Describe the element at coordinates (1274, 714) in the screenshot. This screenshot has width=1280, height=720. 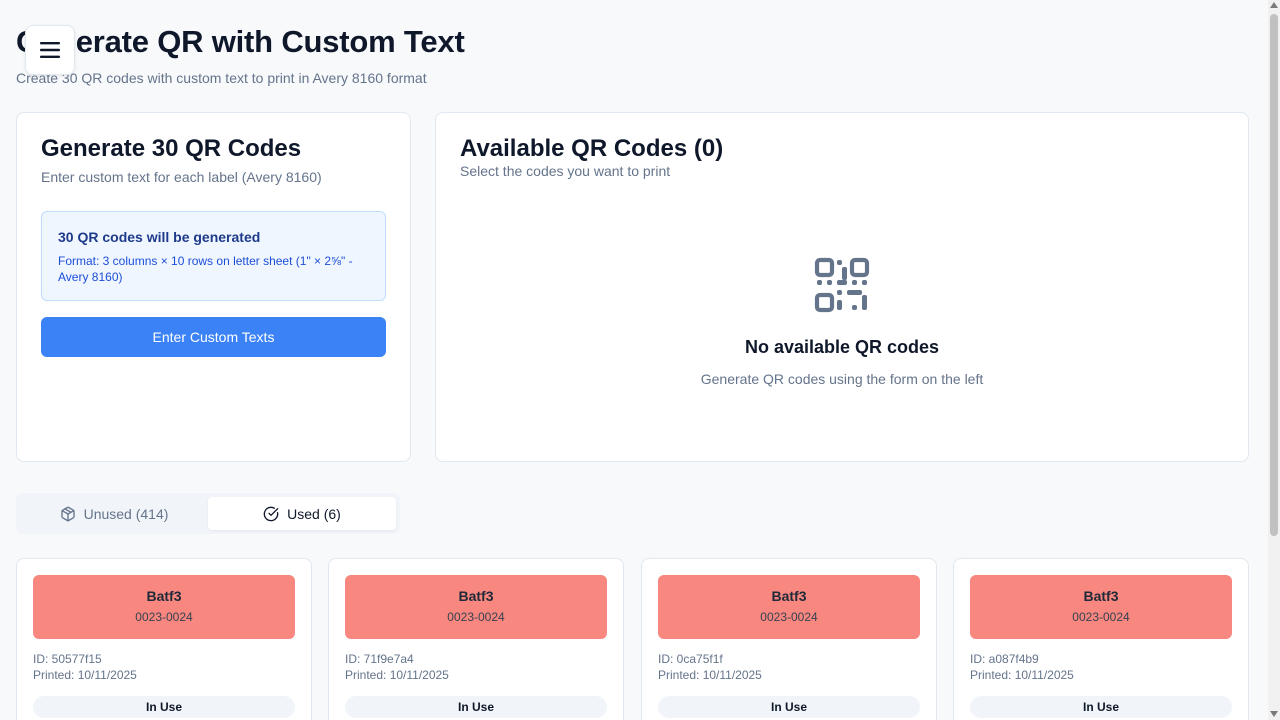
I see `scroll-down-arrow` at that location.